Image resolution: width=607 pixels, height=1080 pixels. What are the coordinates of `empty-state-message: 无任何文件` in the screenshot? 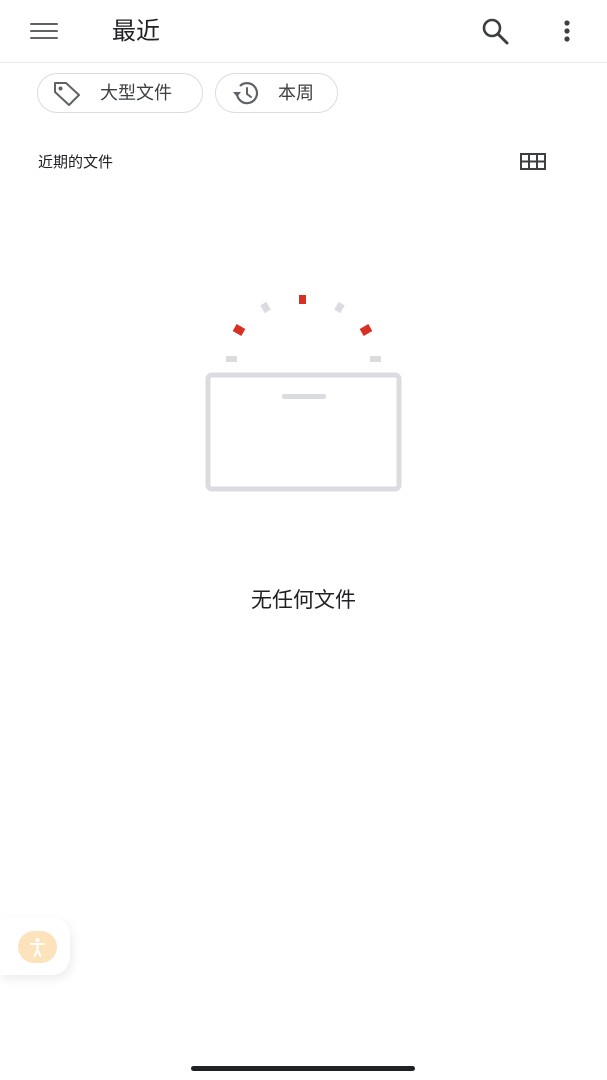 It's located at (303, 600).